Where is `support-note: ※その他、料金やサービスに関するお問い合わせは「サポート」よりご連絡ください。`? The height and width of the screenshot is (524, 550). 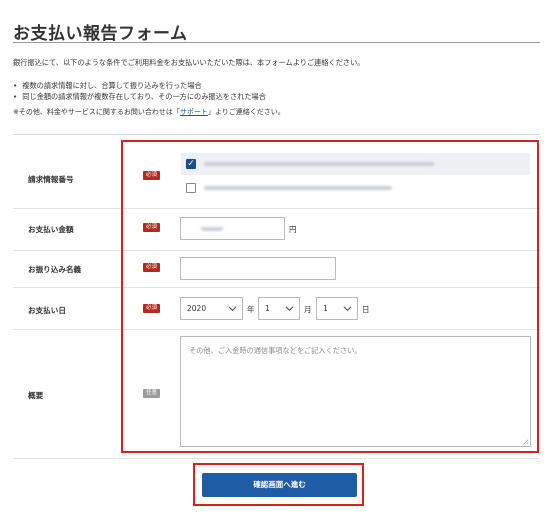 support-note: ※その他、料金やサービスに関するお問い合わせは「サポート」よりご連絡ください。 is located at coordinates (149, 112).